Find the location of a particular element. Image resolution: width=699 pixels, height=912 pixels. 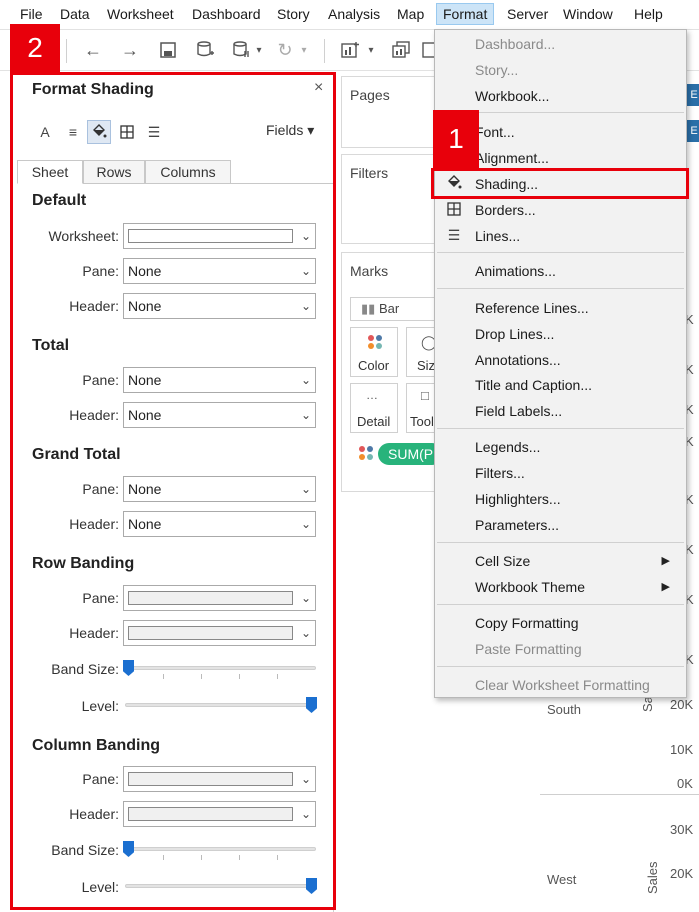

tooltip-icon: □ is located at coordinates (425, 395).